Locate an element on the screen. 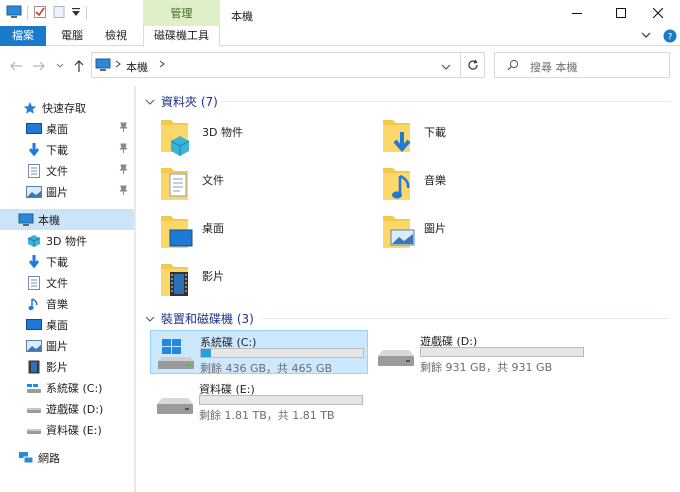 This screenshot has width=680, height=492. sidebar-item-drive-d: 遊戲碟 (D:) is located at coordinates (67, 408).